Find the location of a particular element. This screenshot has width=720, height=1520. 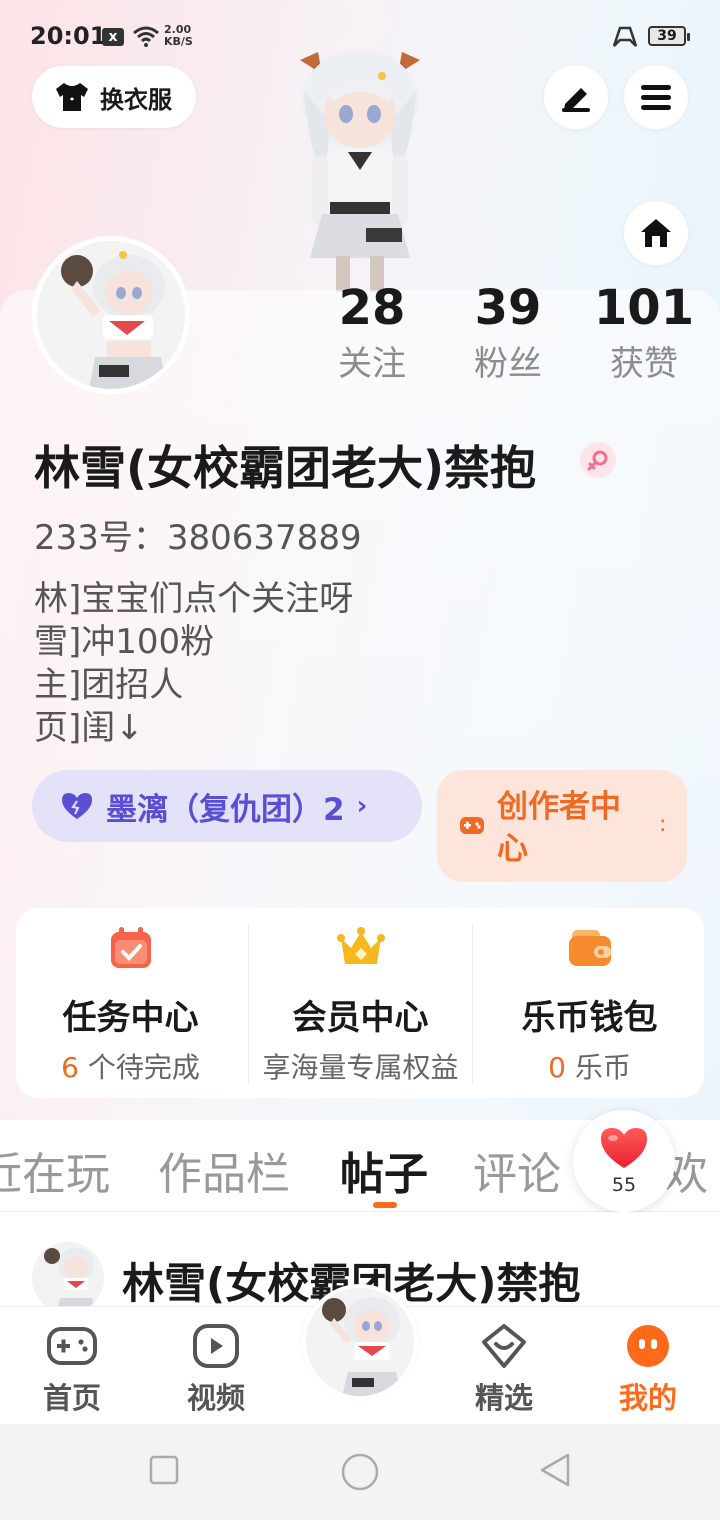

creator-center-button: 创作者中心 : is located at coordinates (562, 826).